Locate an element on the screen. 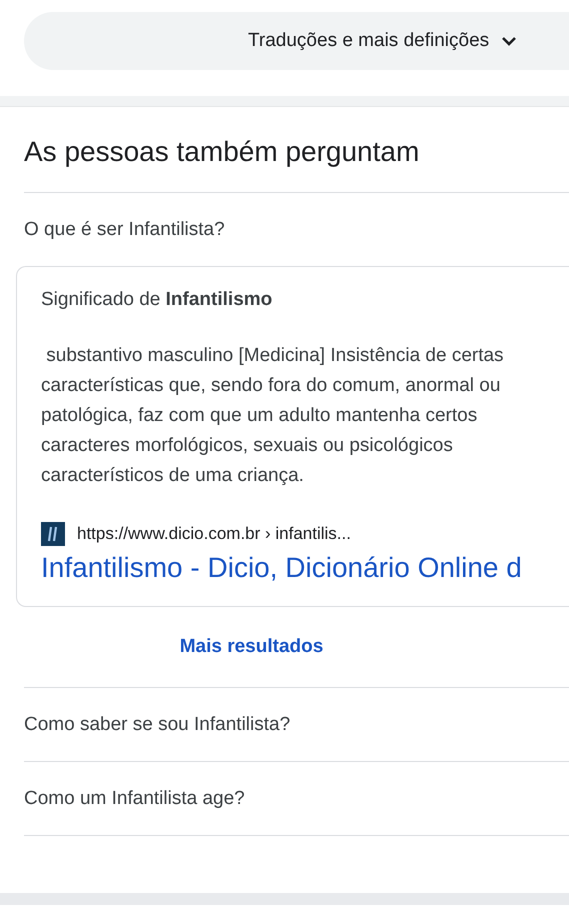  expand-chip: Traduções e mais definições is located at coordinates (296, 41).